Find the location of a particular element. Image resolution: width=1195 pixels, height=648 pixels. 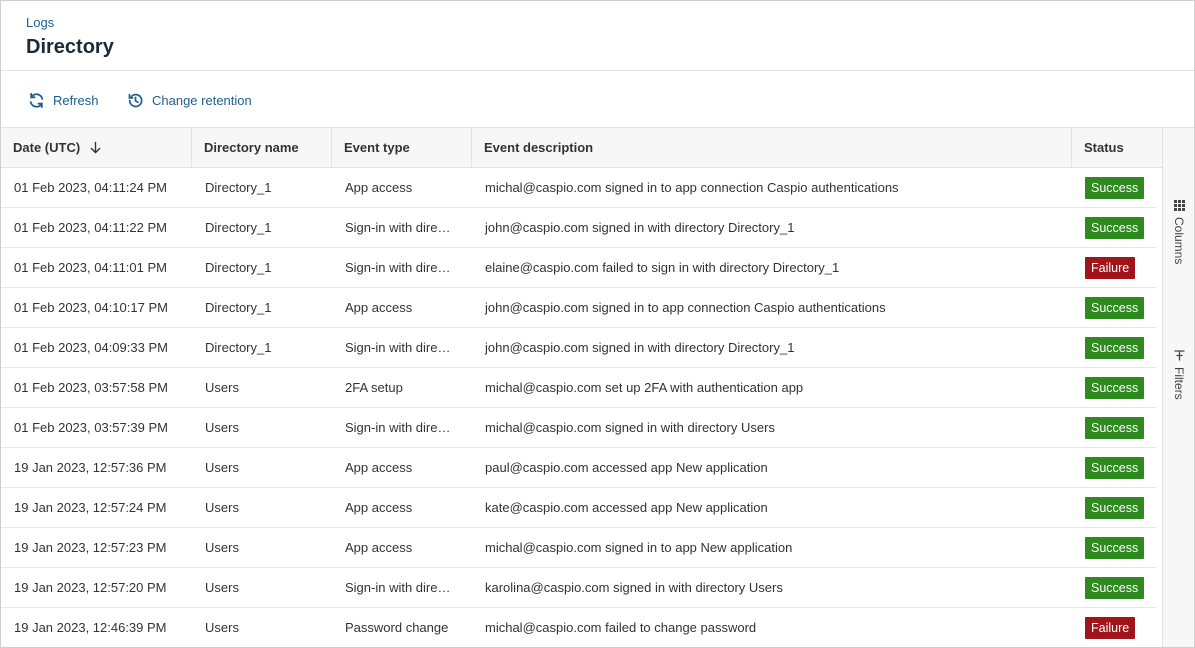

refresh-icon is located at coordinates (36, 100).